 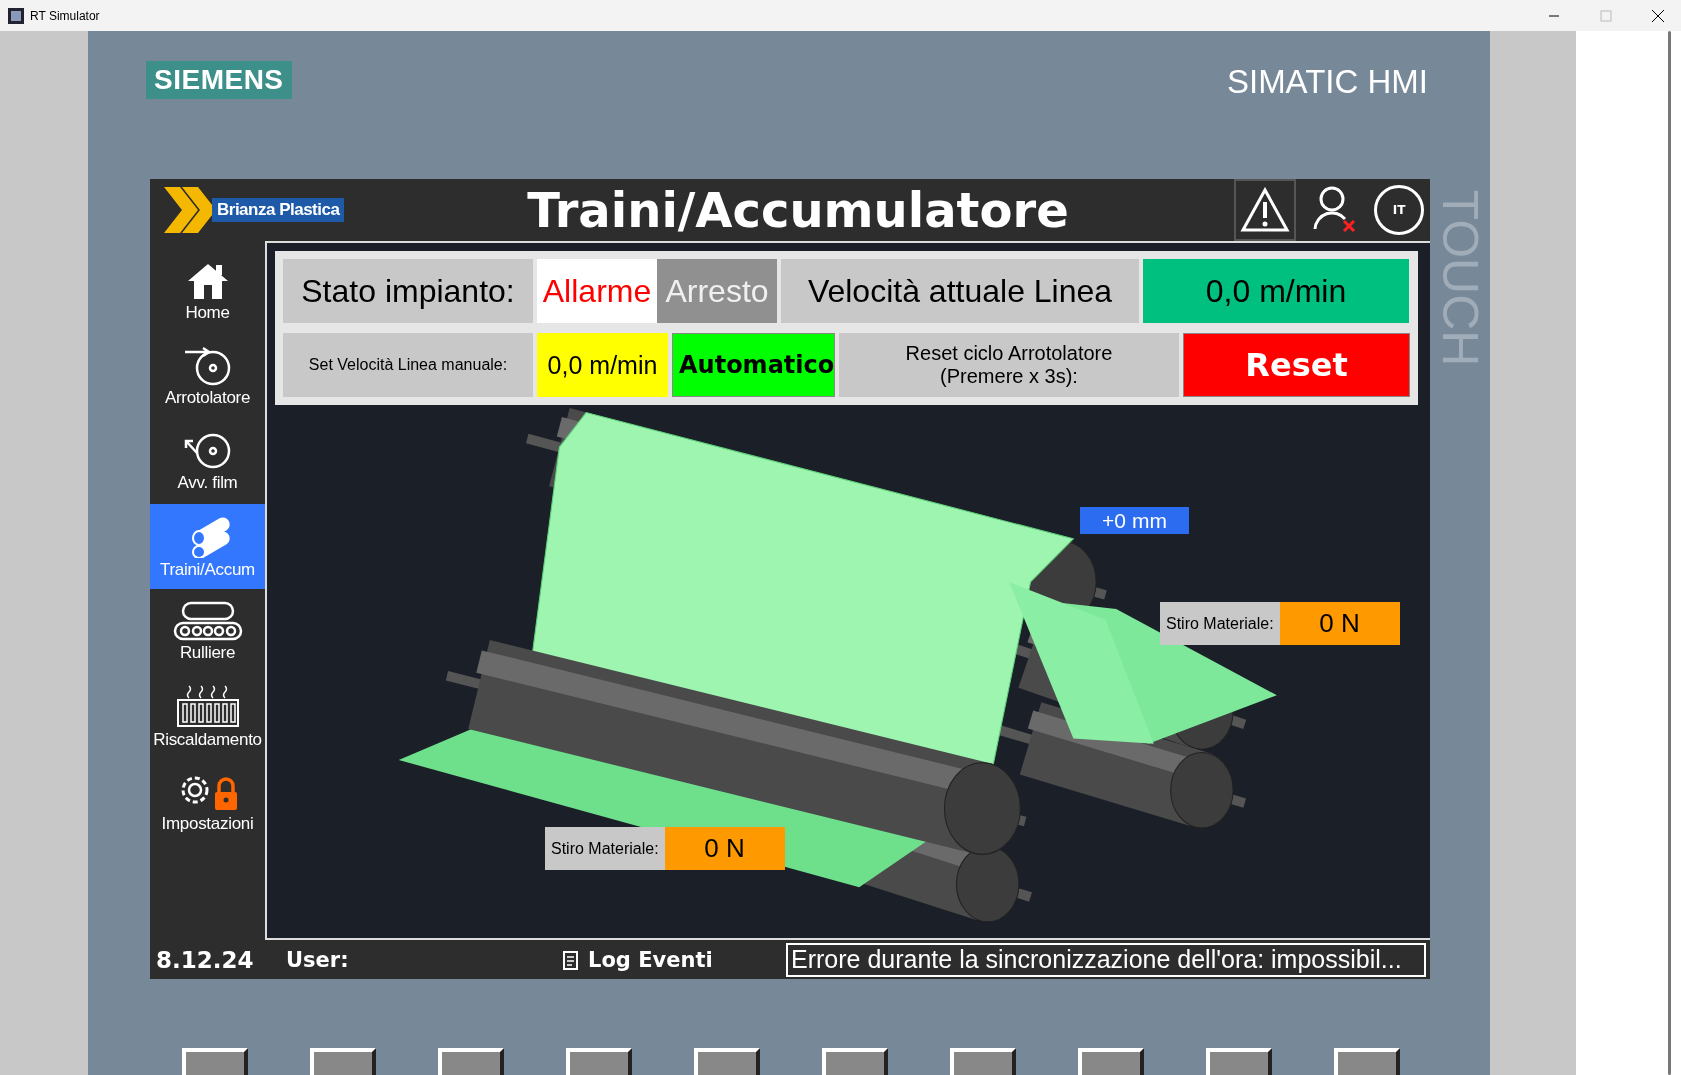 What do you see at coordinates (602, 365) in the screenshot?
I see `manual-speed-field: 0,0 m/min` at bounding box center [602, 365].